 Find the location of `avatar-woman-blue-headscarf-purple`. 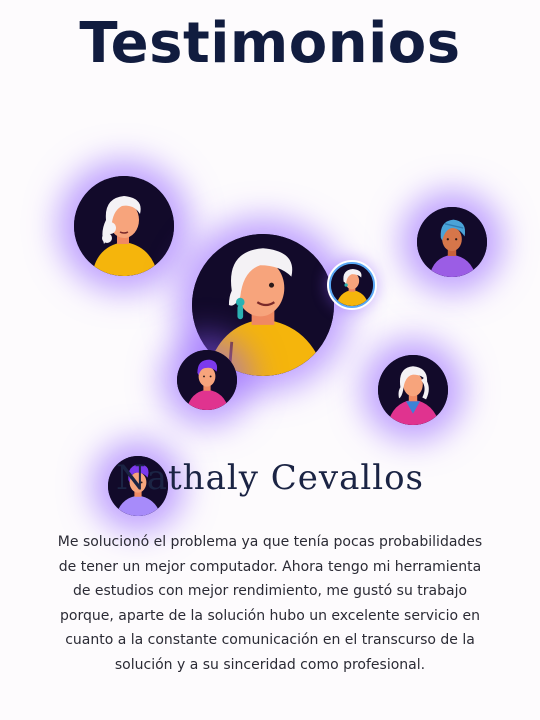

avatar-woman-blue-headscarf-purple is located at coordinates (452, 242).